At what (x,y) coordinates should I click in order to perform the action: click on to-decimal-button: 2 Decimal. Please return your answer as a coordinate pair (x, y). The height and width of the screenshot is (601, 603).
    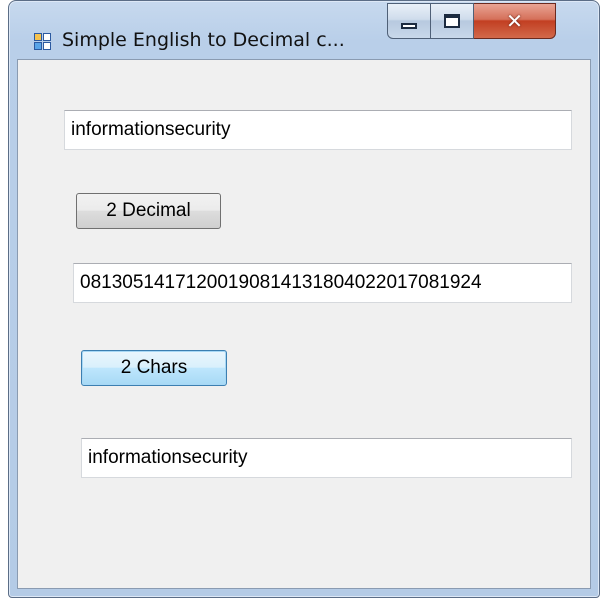
    Looking at the image, I should click on (148, 211).